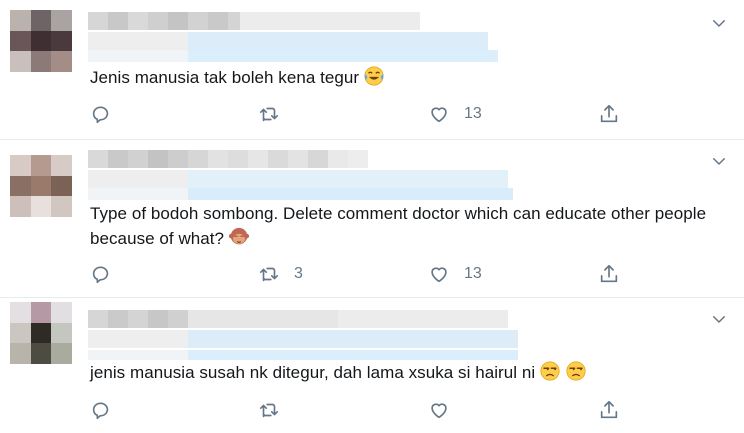 This screenshot has height=433, width=744. What do you see at coordinates (370, 410) in the screenshot?
I see `action-bar` at bounding box center [370, 410].